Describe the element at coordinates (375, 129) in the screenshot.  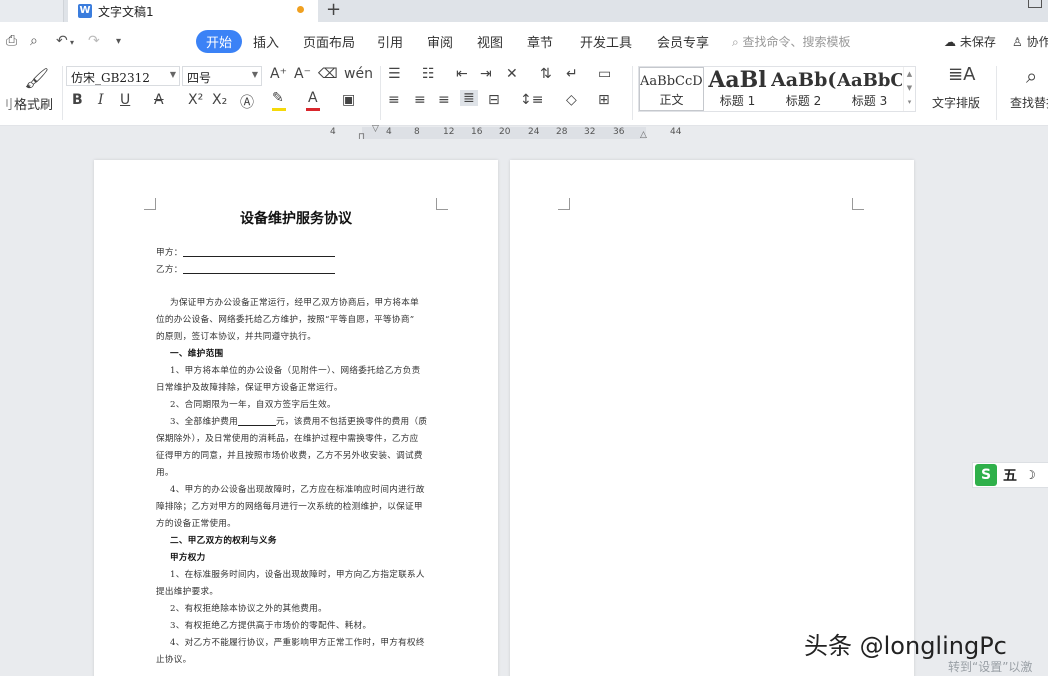
I see `first-line-indent-marker: ▽` at that location.